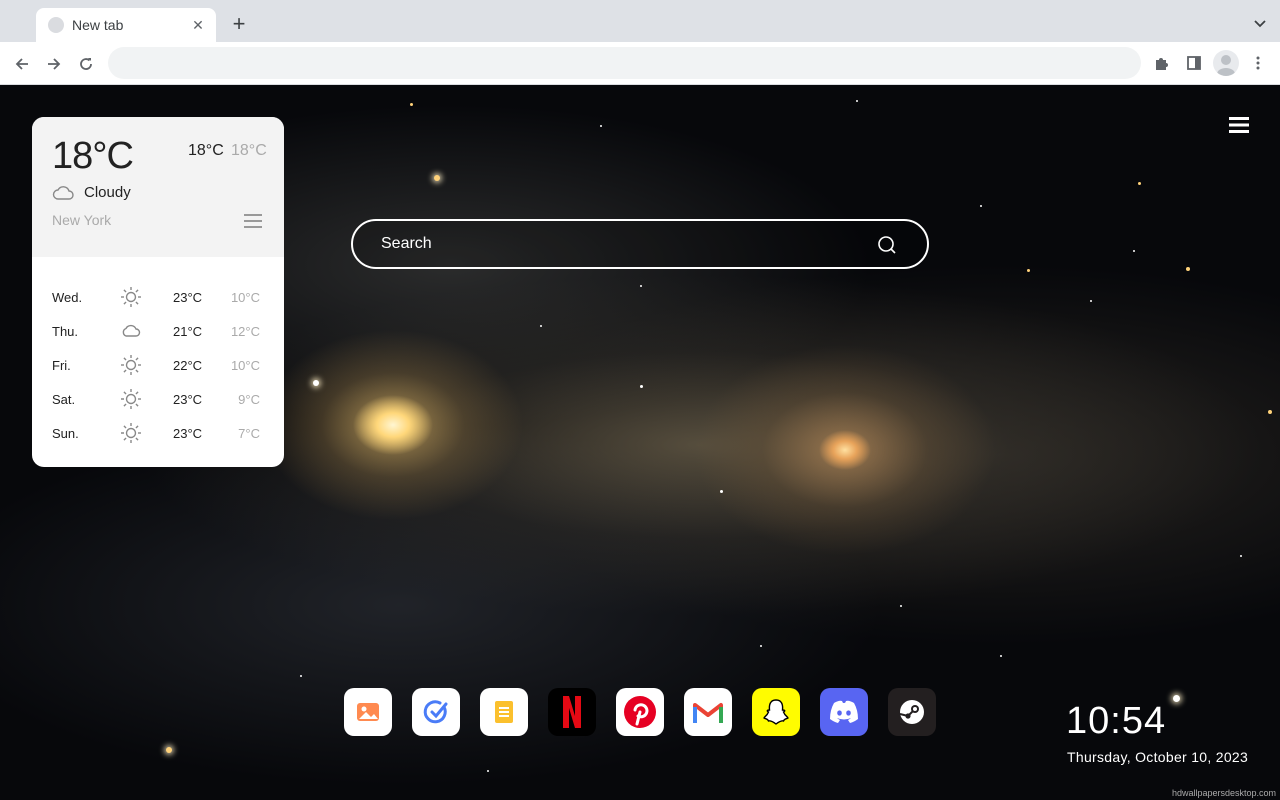 This screenshot has width=1280, height=800. What do you see at coordinates (624, 63) in the screenshot?
I see `address-bar` at bounding box center [624, 63].